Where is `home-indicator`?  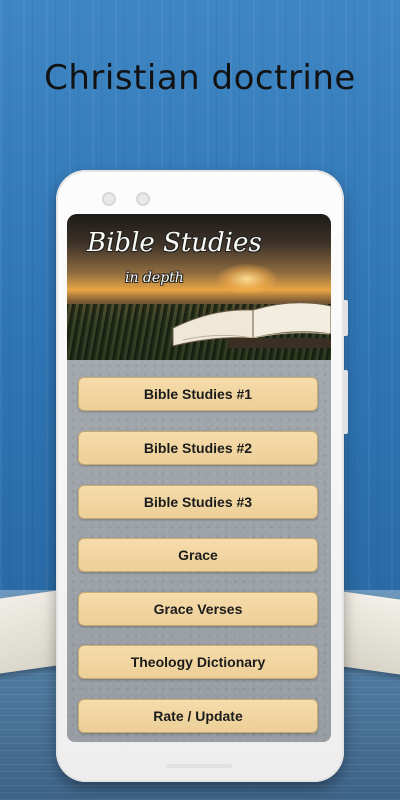
home-indicator is located at coordinates (199, 766).